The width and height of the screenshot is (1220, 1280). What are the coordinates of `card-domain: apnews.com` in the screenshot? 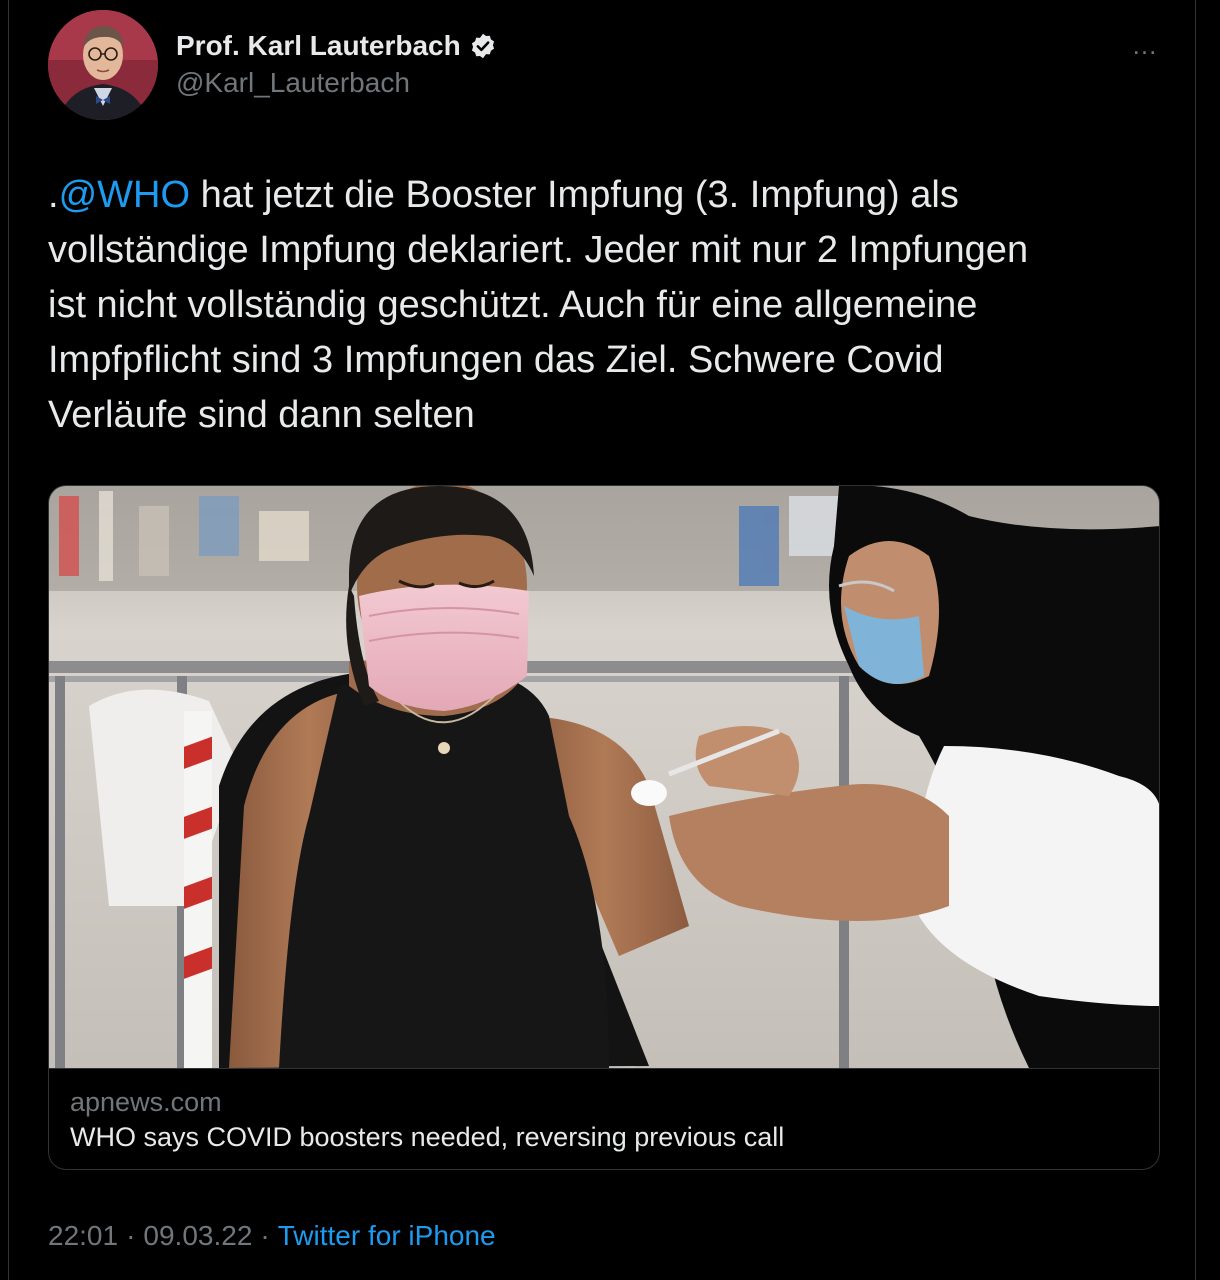 It's located at (146, 1102).